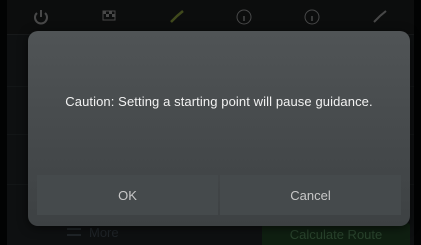  What do you see at coordinates (127, 195) in the screenshot?
I see `ok-button: OK` at bounding box center [127, 195].